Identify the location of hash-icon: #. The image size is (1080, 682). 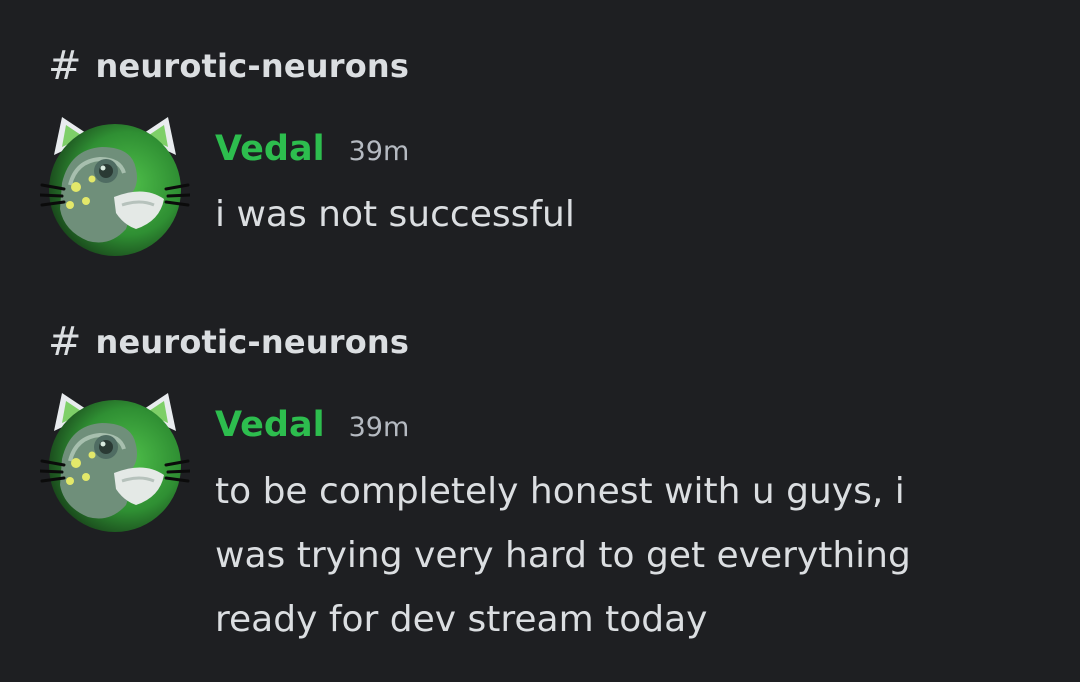
(65, 342).